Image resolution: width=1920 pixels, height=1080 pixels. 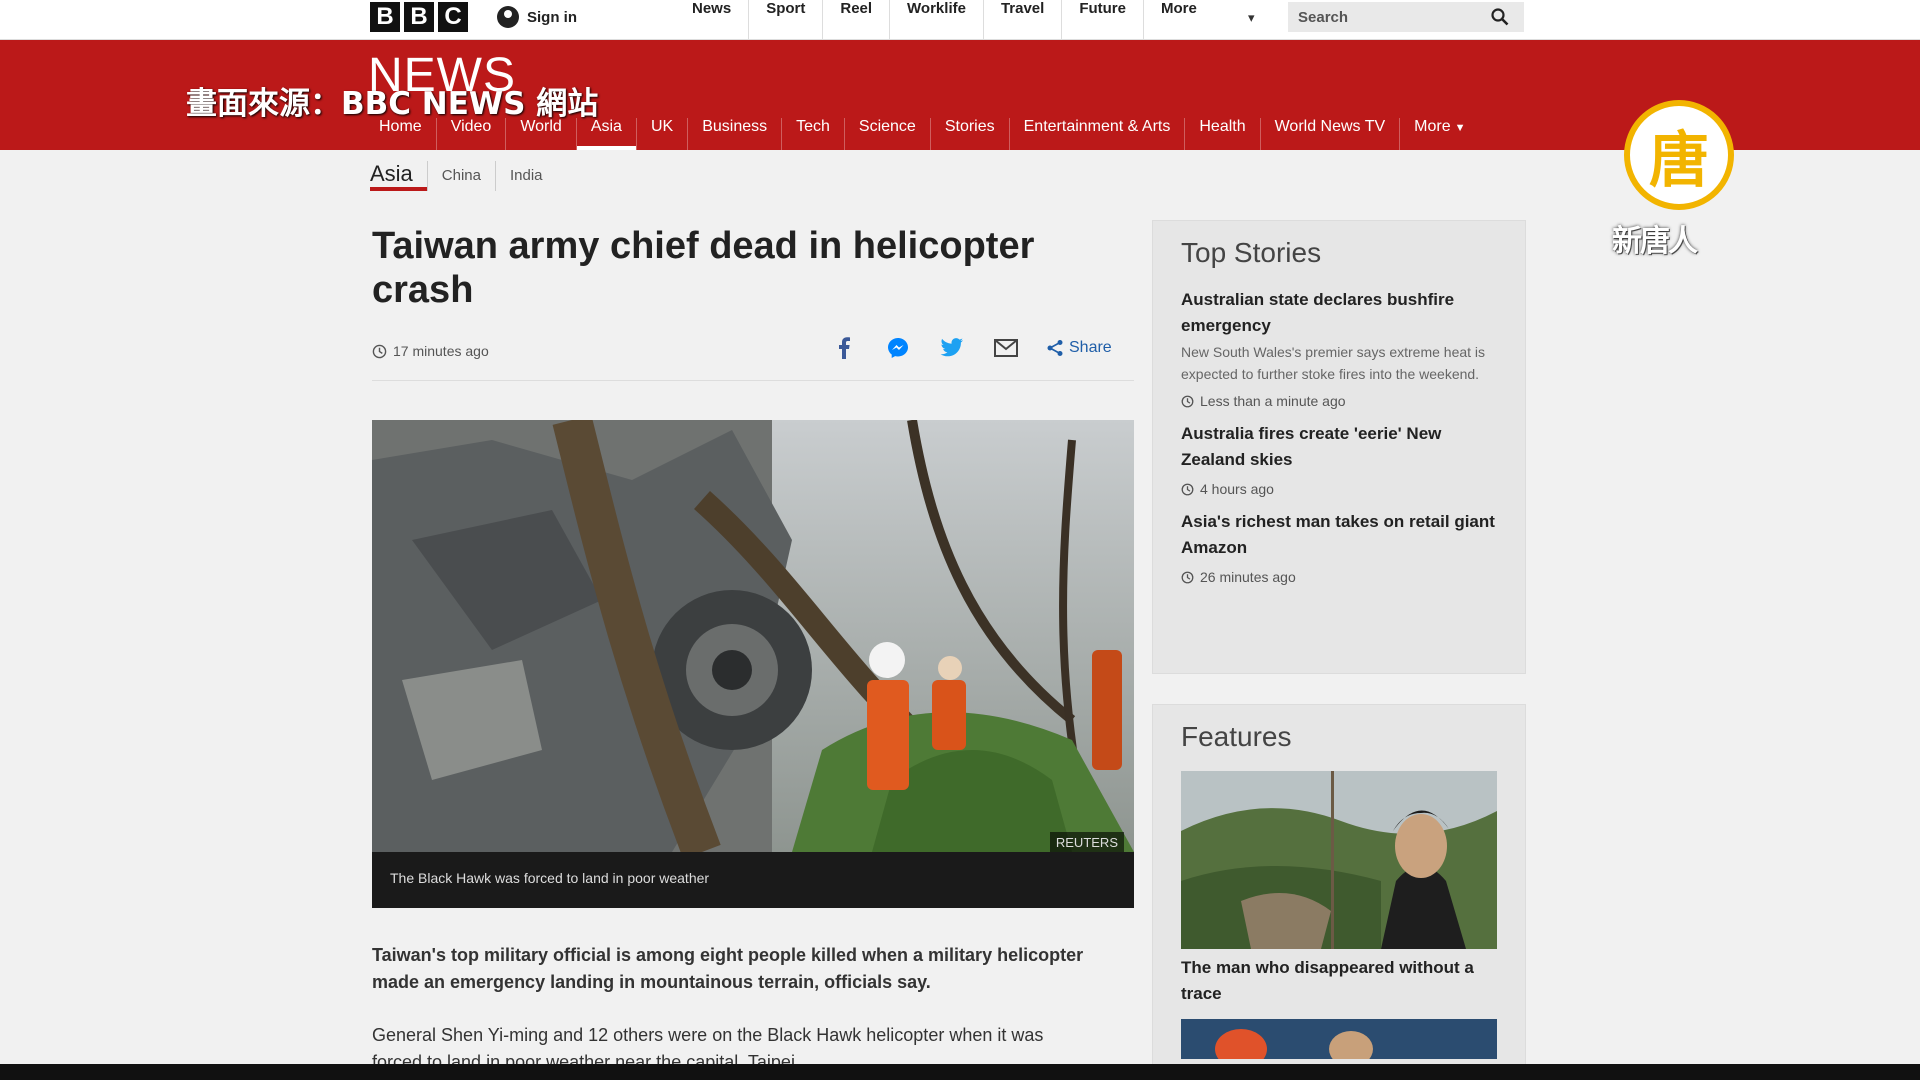 I want to click on source-overlay-caption: 畫面來源：BBC NEWS 網站, so click(x=392, y=104).